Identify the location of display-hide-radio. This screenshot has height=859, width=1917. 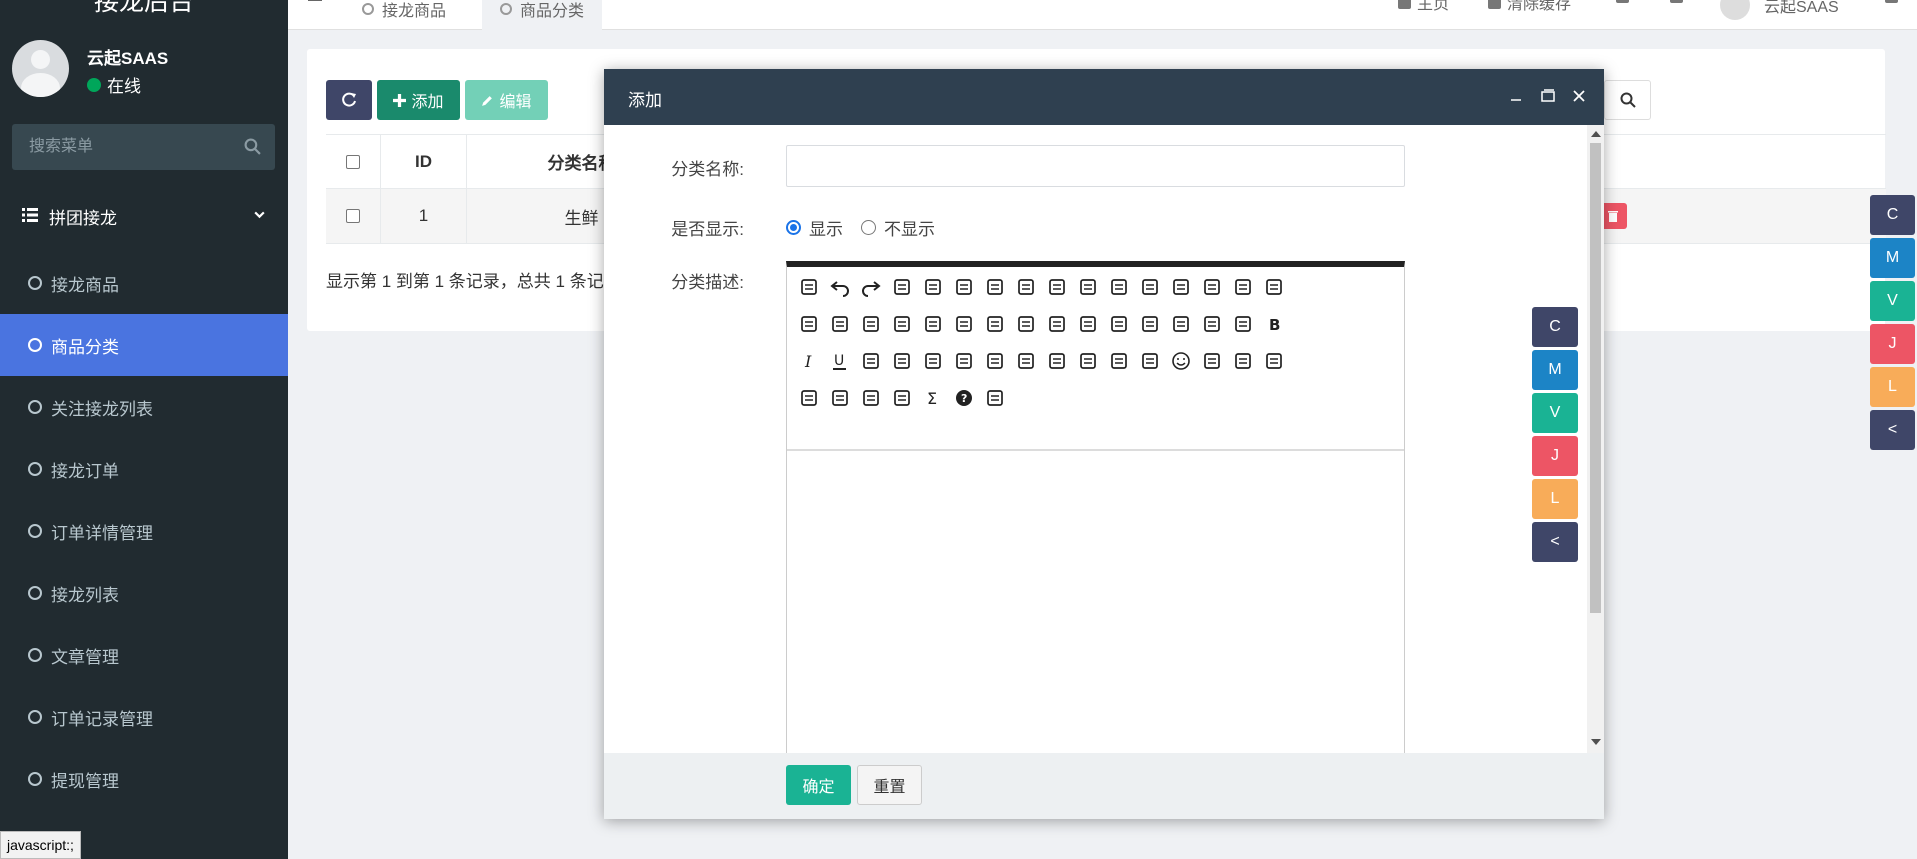
(868, 227).